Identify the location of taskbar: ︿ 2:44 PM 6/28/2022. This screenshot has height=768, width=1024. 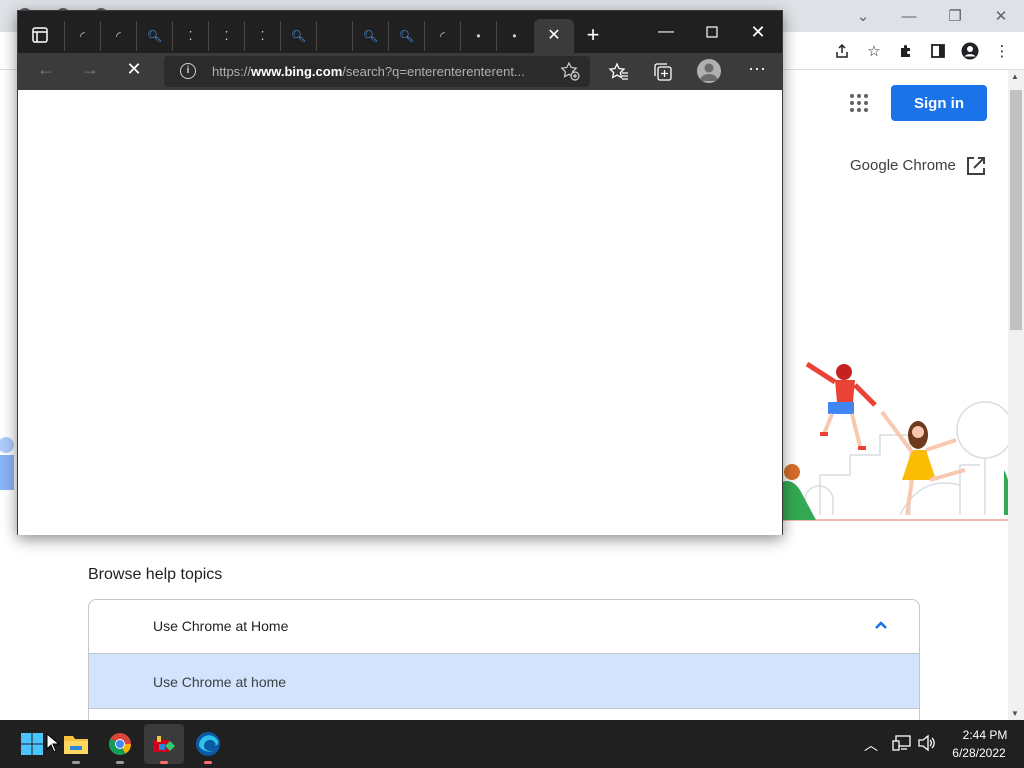
(512, 744).